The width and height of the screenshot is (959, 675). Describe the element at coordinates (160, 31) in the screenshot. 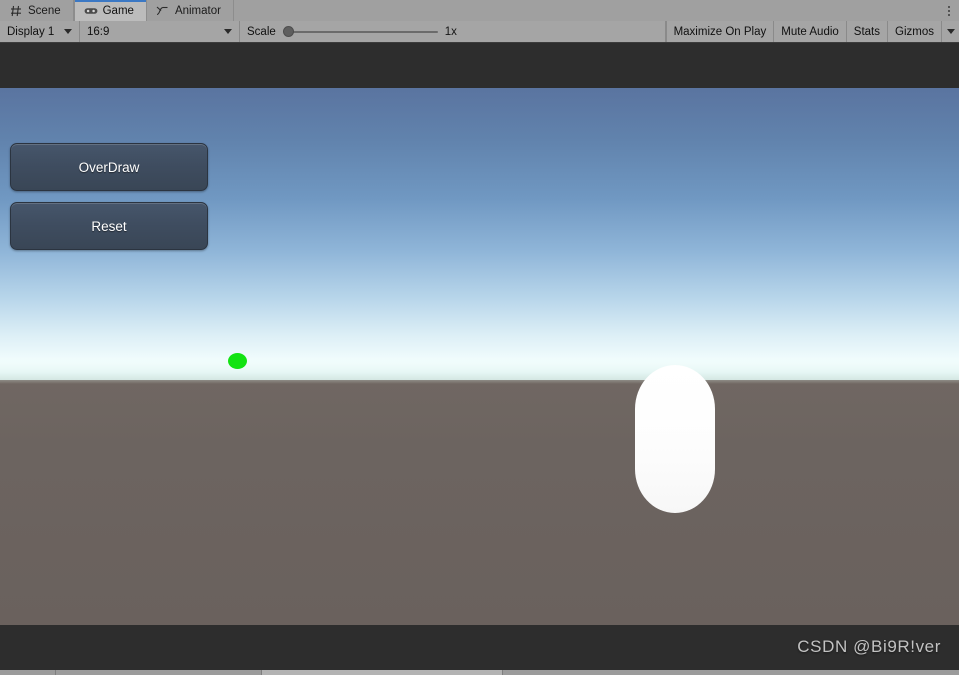

I see `aspect-ratio-dropdown: 16:9` at that location.